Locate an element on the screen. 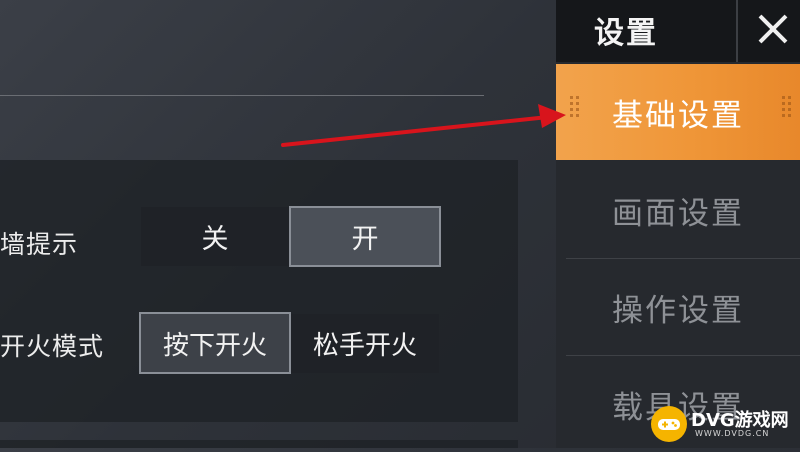 This screenshot has height=452, width=800. divider is located at coordinates (242, 95).